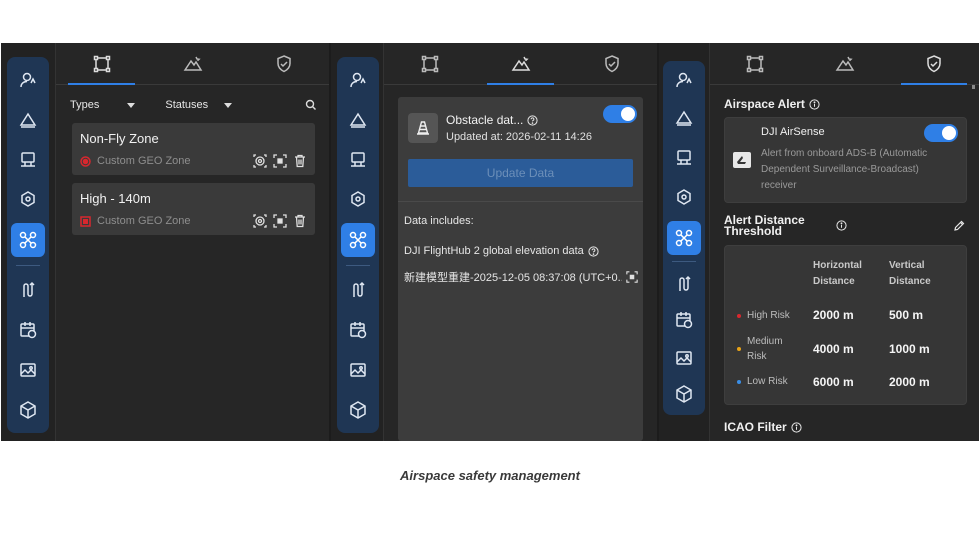 The width and height of the screenshot is (980, 551). I want to click on location-cube-icon, so click(684, 197).